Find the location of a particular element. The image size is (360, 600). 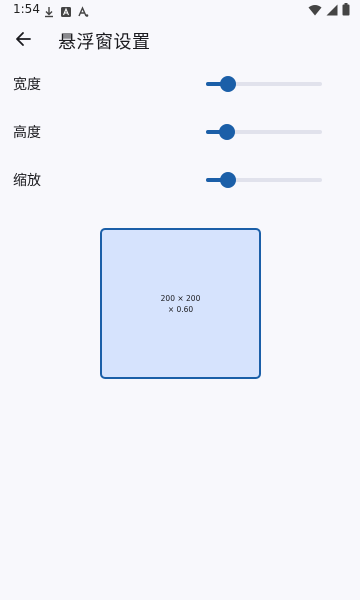

floating-window-preview: 200 × 200 × 0.60 is located at coordinates (180, 303).